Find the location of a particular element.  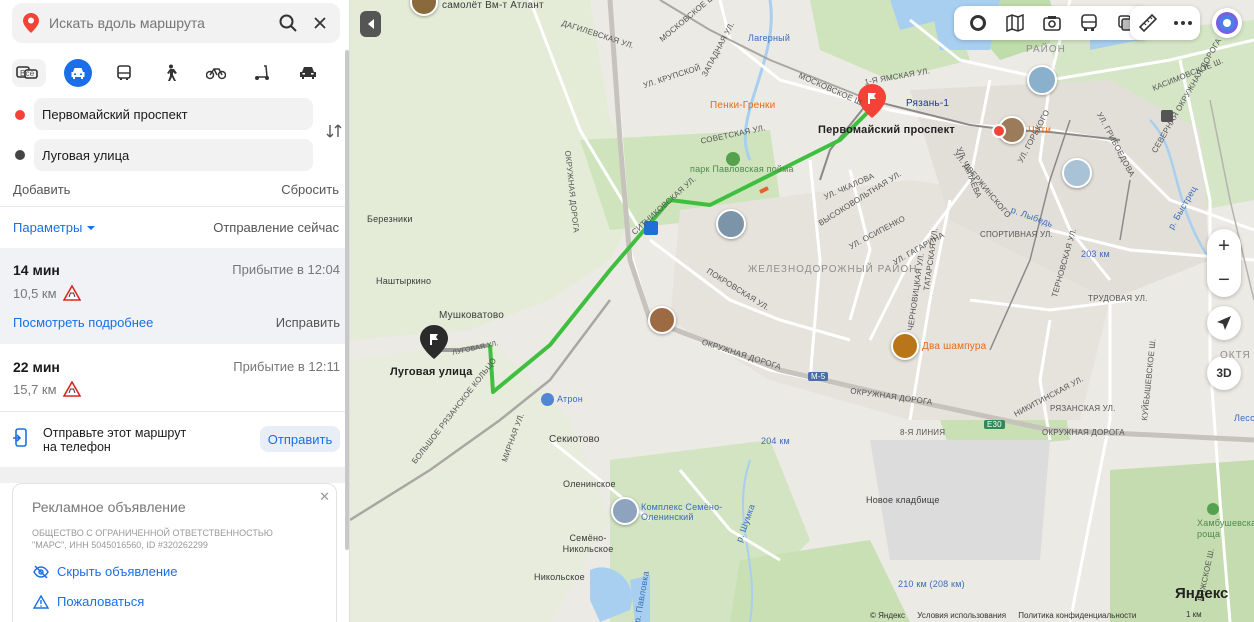

zoom-in-button: + is located at coordinates (1224, 246).